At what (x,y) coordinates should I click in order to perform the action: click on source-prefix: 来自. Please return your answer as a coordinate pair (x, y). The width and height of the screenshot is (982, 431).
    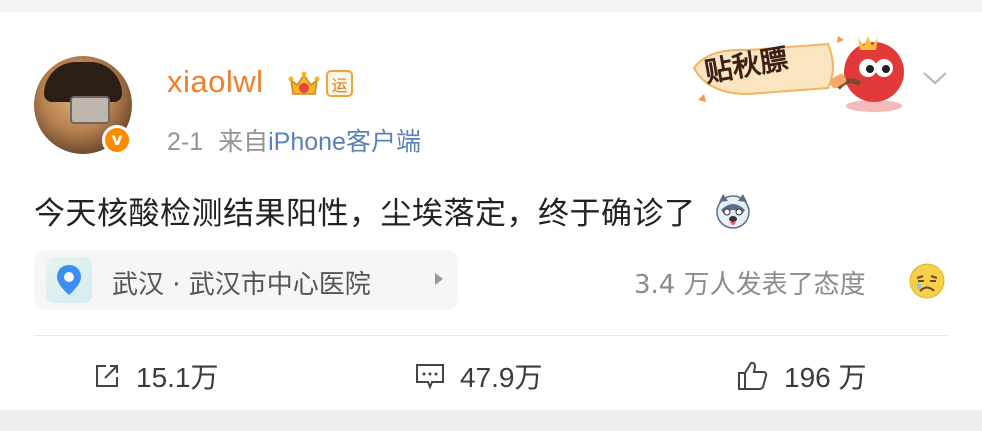
    Looking at the image, I should click on (243, 142).